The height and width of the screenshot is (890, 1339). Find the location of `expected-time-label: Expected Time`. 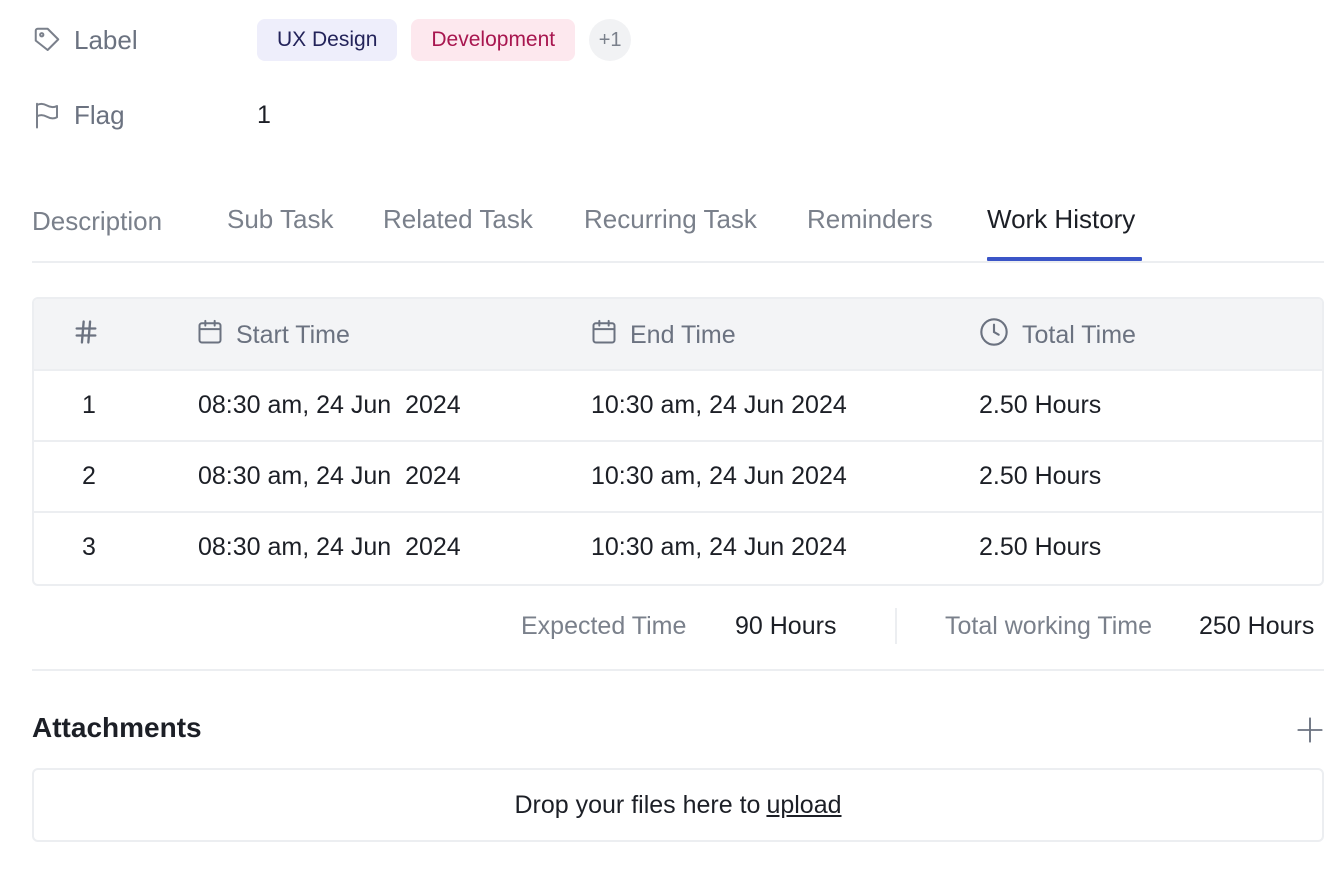

expected-time-label: Expected Time is located at coordinates (604, 625).